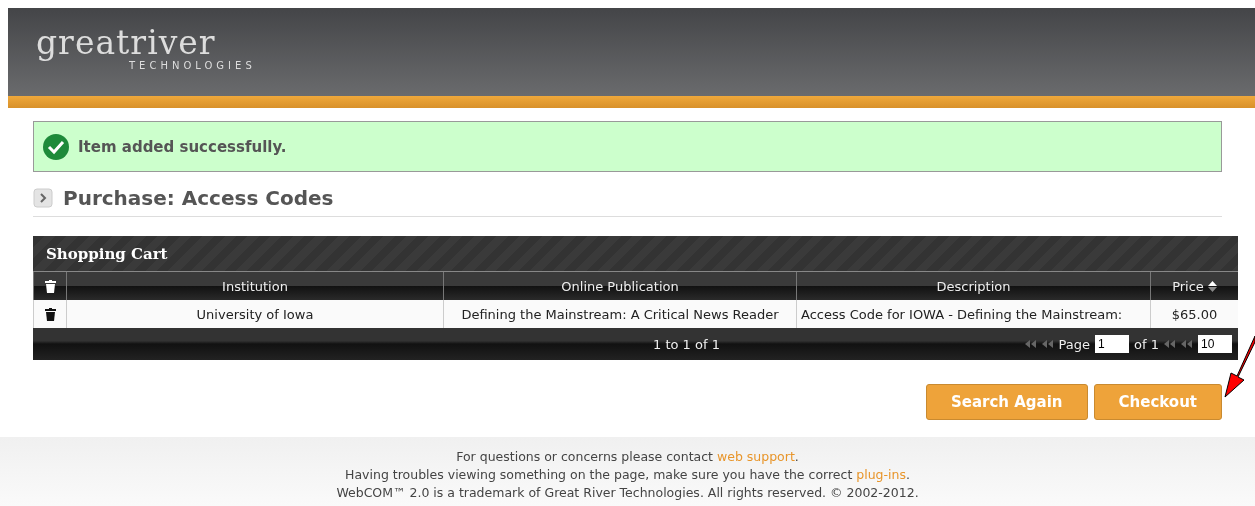 The image size is (1255, 506). I want to click on sort-icon, so click(1212, 286).